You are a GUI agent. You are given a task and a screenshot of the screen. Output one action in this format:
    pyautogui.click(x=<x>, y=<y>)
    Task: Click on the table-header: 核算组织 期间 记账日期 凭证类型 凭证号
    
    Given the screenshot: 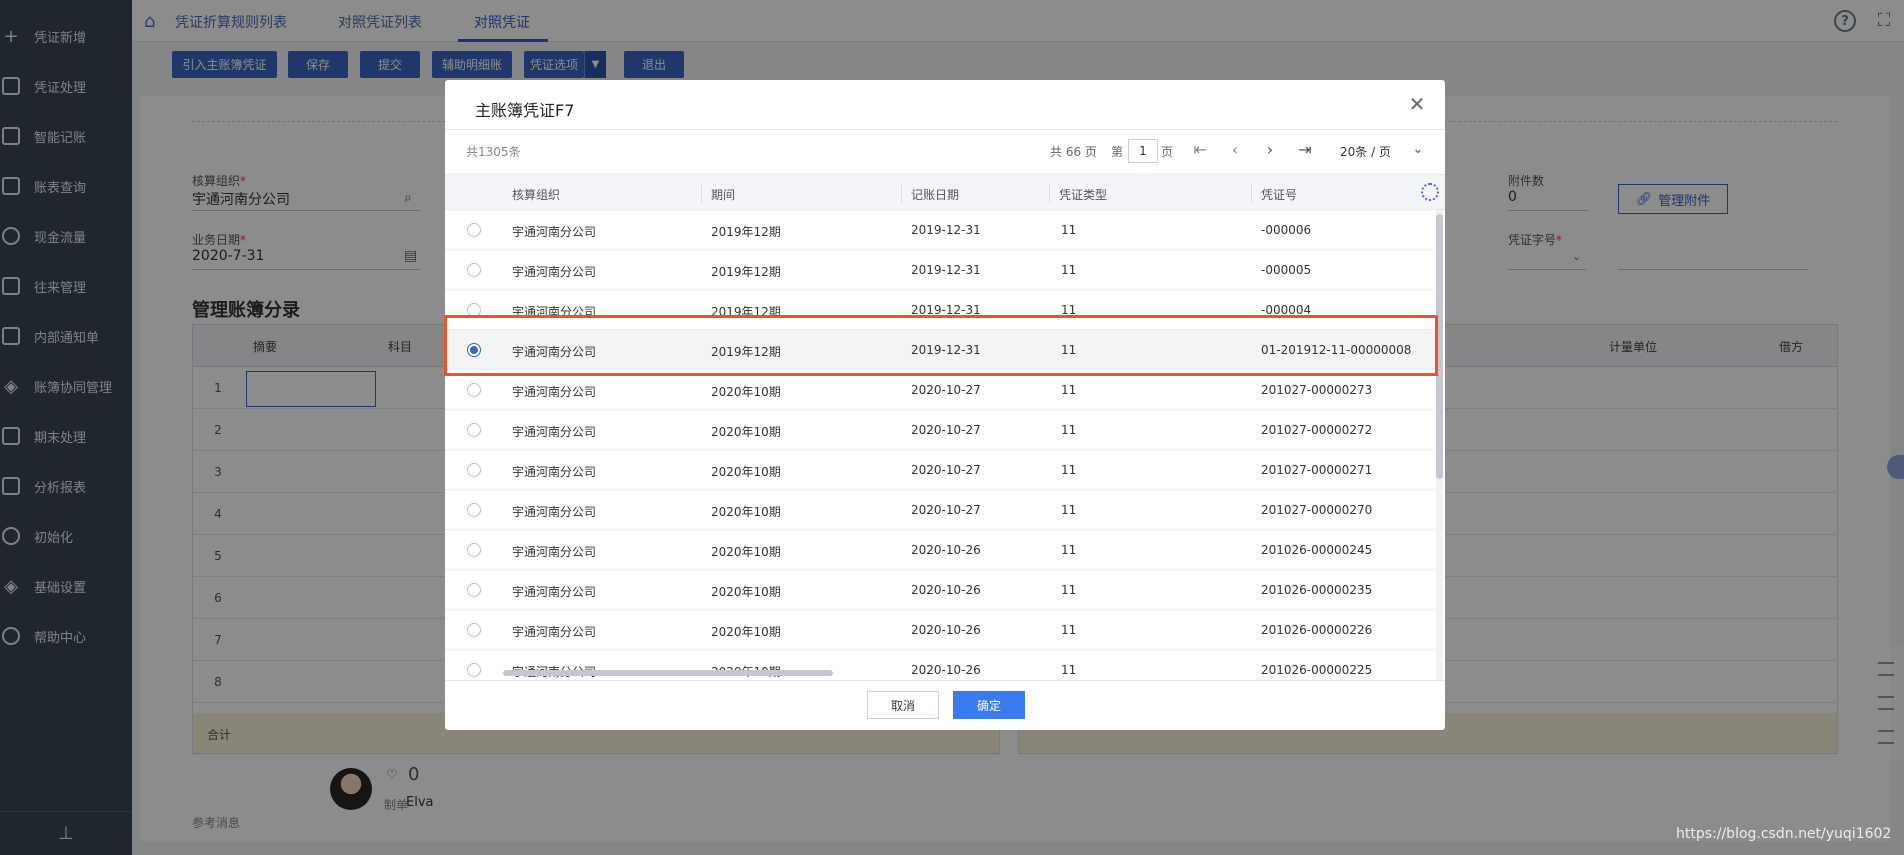 What is the action you would take?
    pyautogui.click(x=945, y=192)
    